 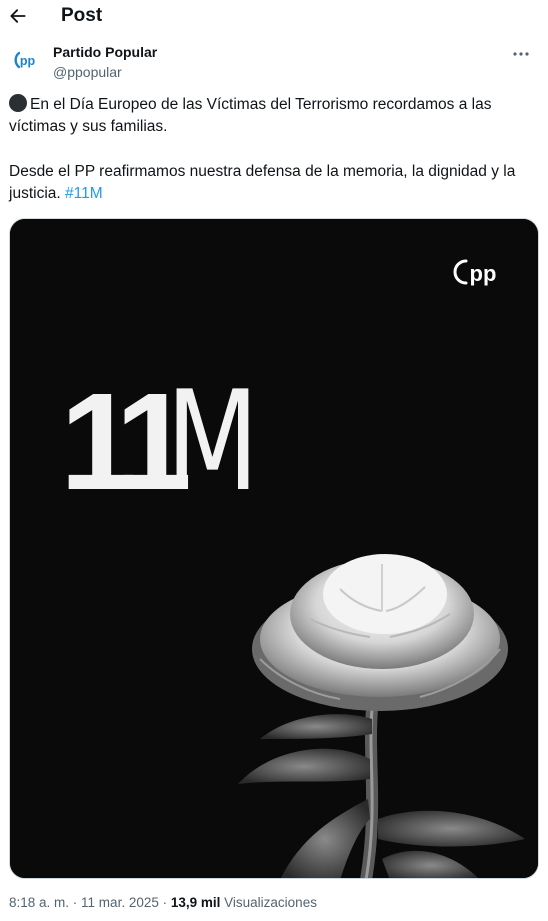 I want to click on more-options-button, so click(x=521, y=54).